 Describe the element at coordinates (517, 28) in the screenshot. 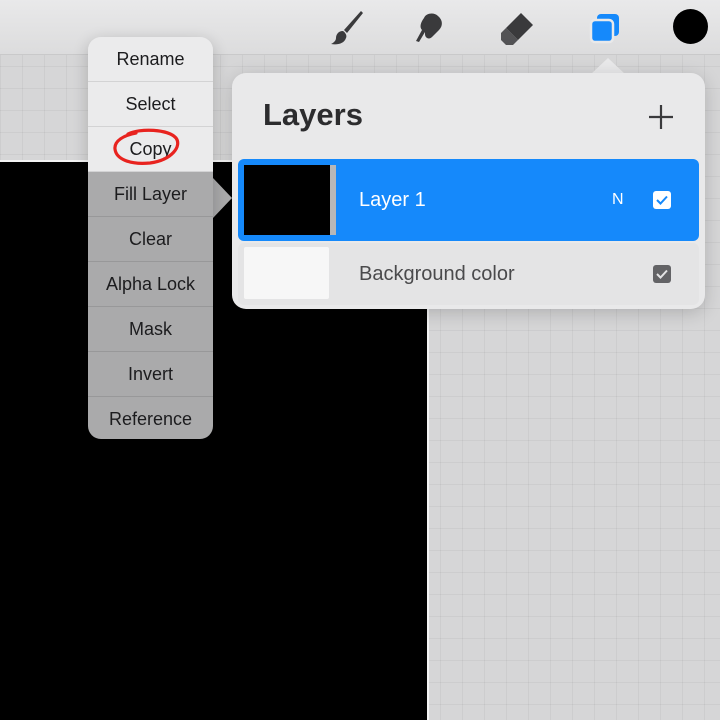

I see `eraser-icon` at that location.